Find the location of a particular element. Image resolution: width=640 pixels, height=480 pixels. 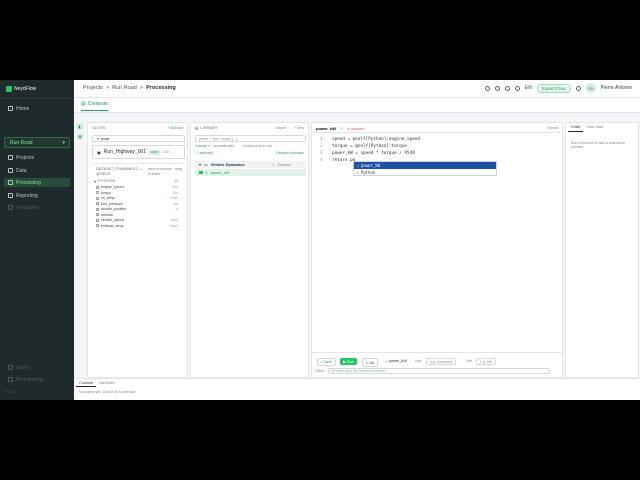

channel-item: vehicle_speed is located at coordinates (110, 220).